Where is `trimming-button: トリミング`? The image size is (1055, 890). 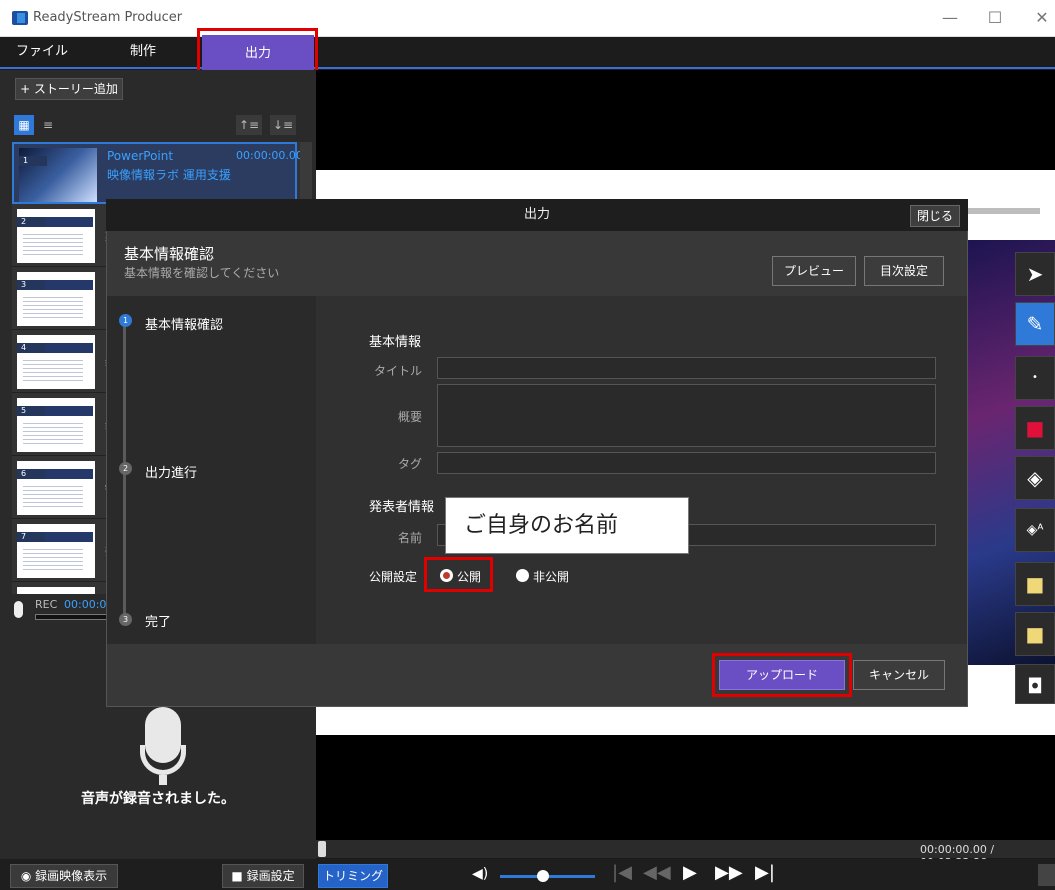
trimming-button: トリミング is located at coordinates (353, 876).